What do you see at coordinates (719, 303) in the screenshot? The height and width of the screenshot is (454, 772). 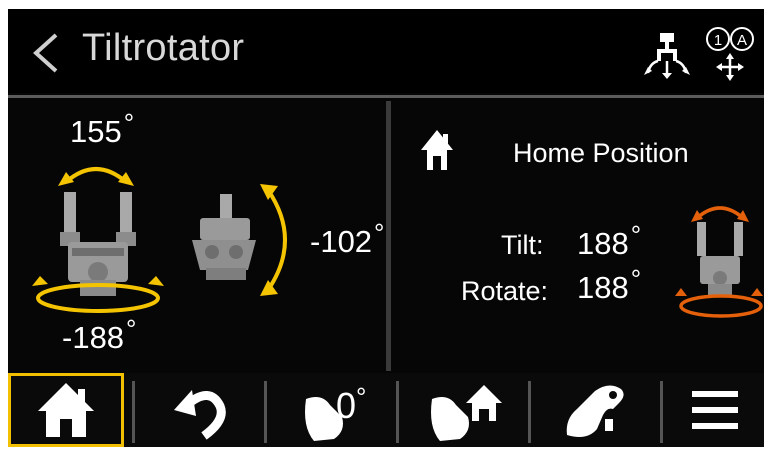 I see `home-rotate-arc-icon` at bounding box center [719, 303].